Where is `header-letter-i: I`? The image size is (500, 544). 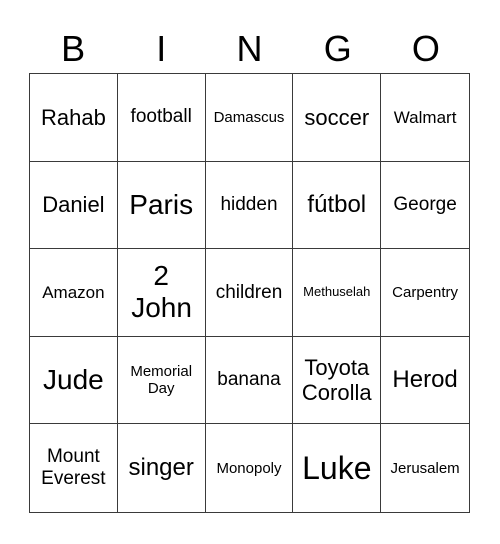 header-letter-i: I is located at coordinates (161, 48).